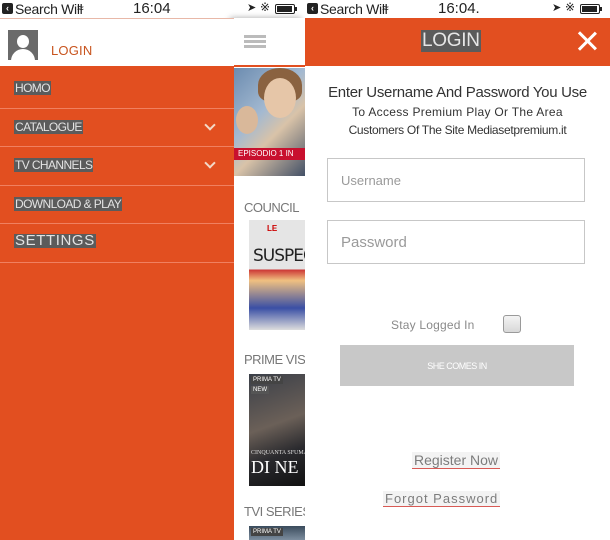 The width and height of the screenshot is (610, 540). What do you see at coordinates (587, 41) in the screenshot?
I see `close-x-icon` at bounding box center [587, 41].